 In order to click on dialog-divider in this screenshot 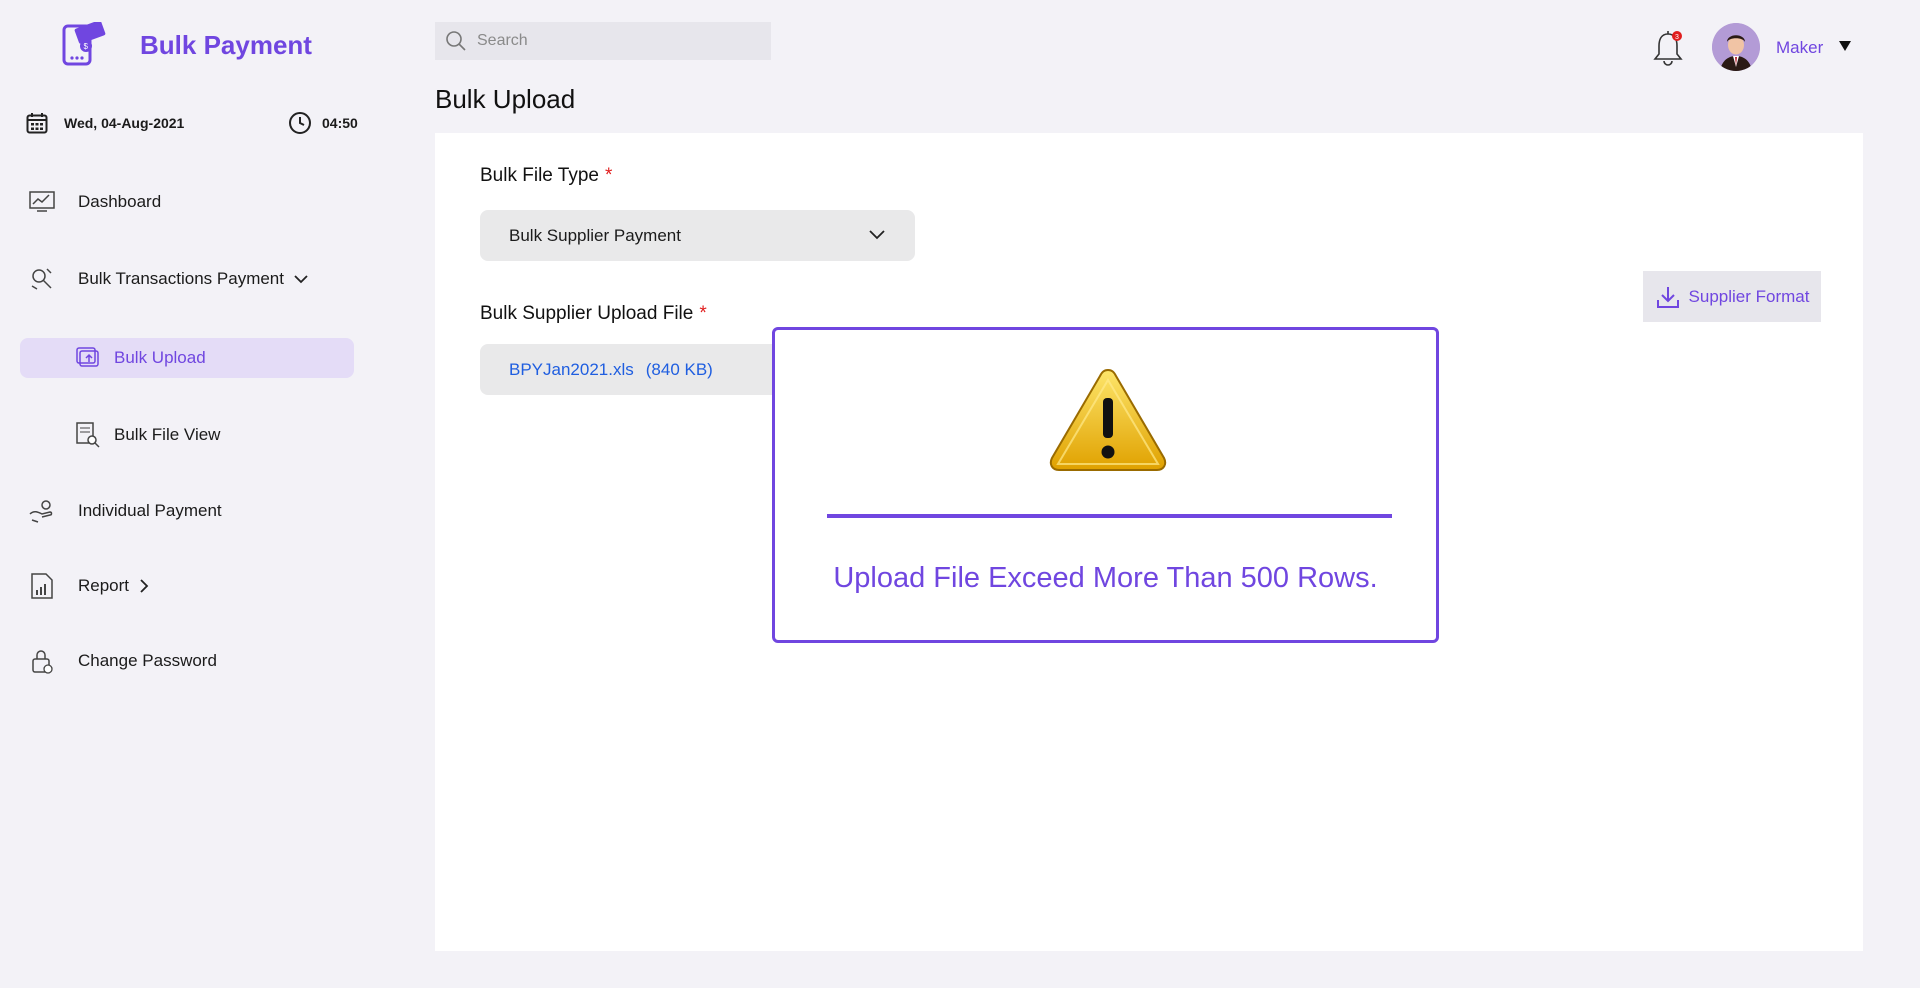, I will do `click(1109, 516)`.